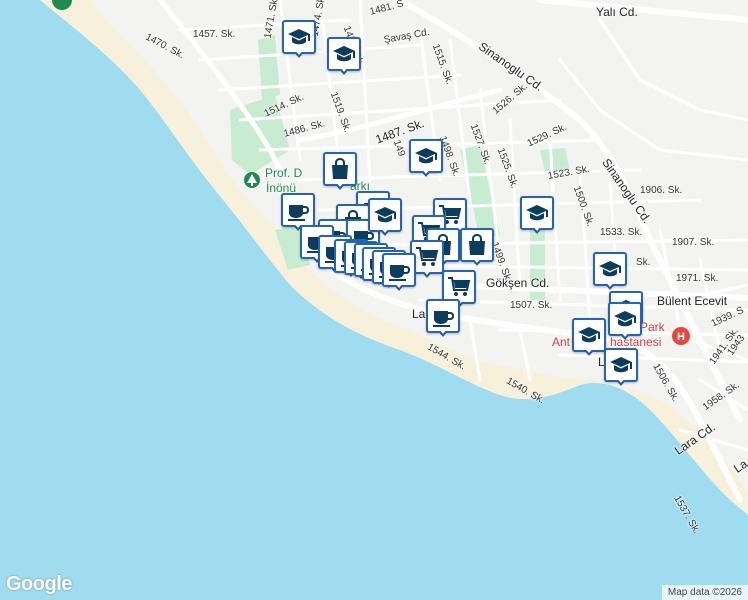  Describe the element at coordinates (681, 337) in the screenshot. I see `svg-text: H` at that location.